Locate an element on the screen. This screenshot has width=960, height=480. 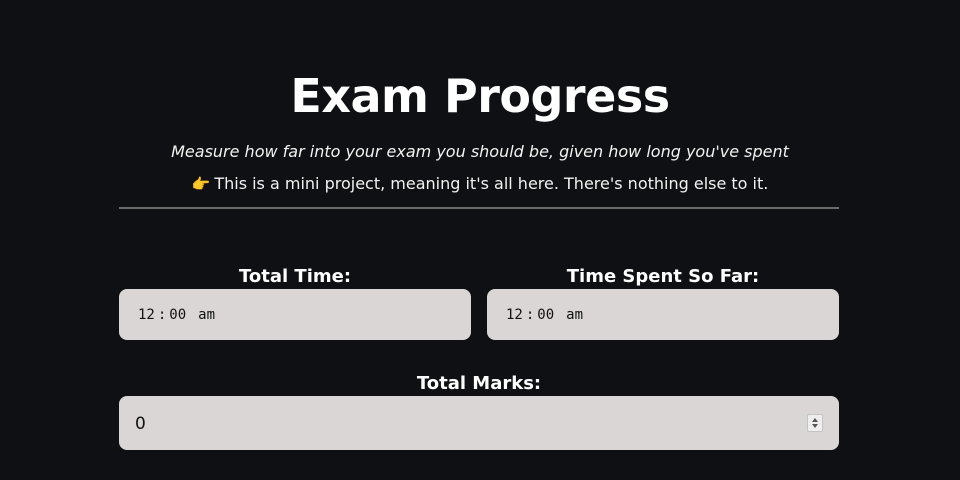
time-spent-minutes: 00 is located at coordinates (545, 315).